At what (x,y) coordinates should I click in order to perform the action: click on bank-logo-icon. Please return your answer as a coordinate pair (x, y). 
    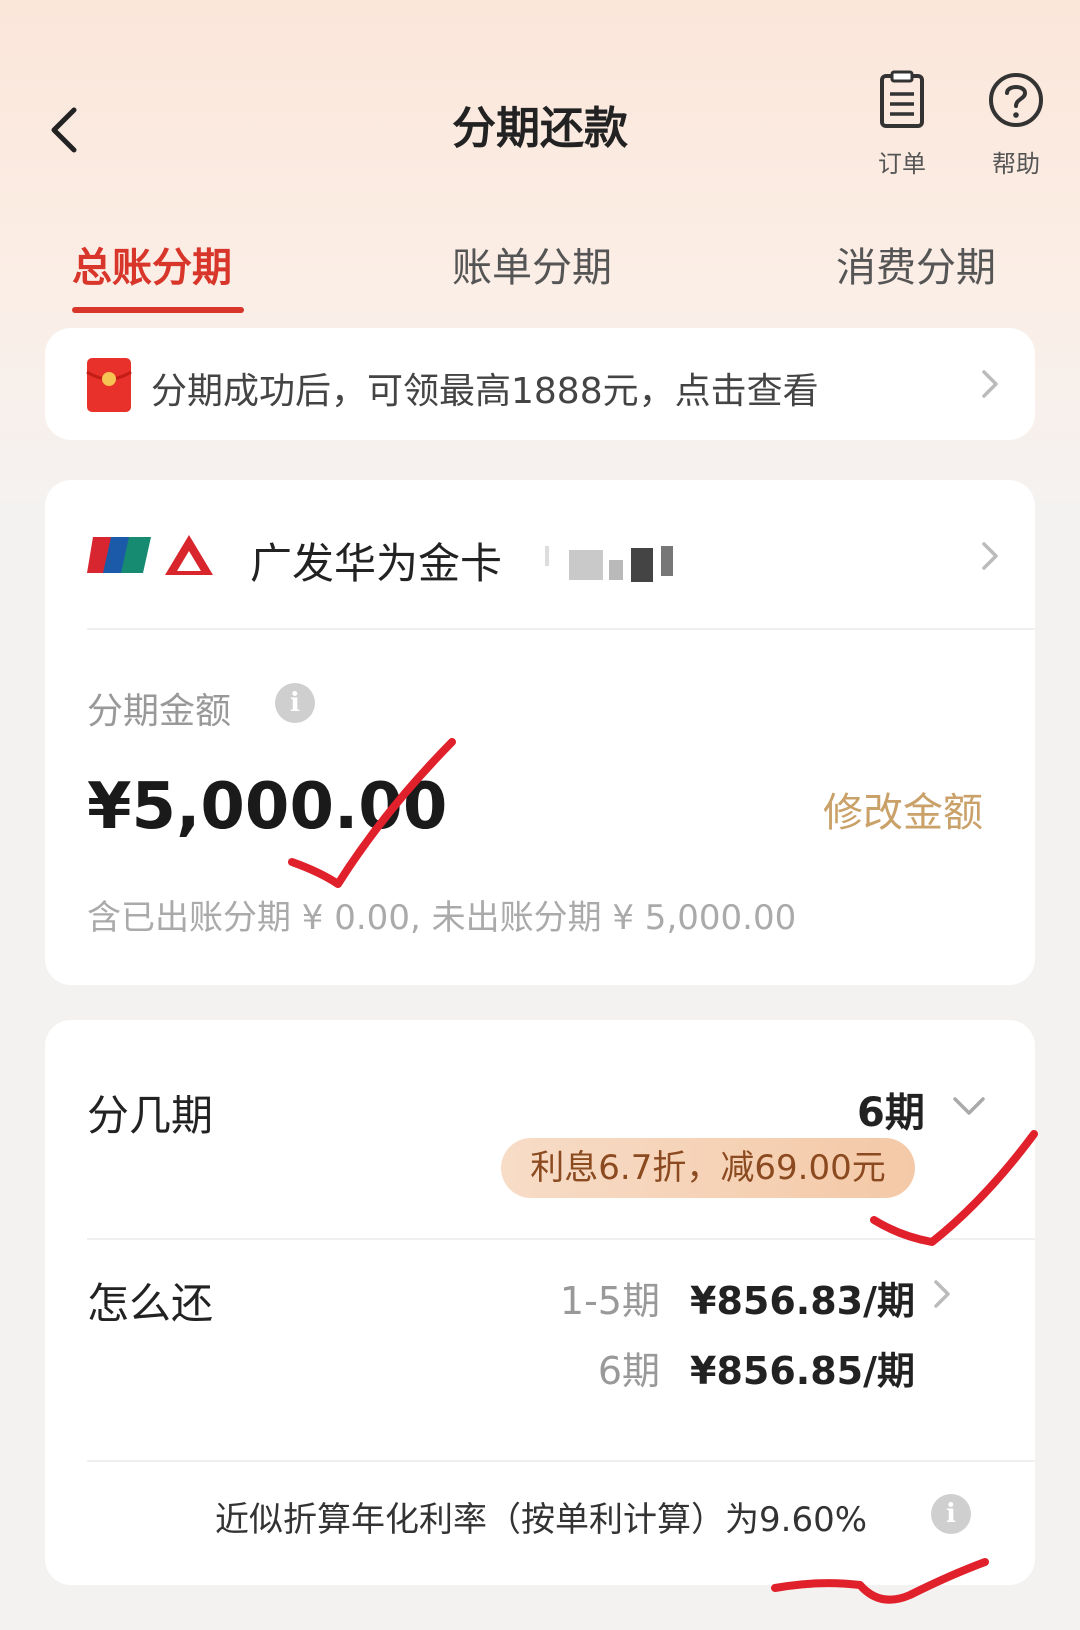
    Looking at the image, I should click on (189, 555).